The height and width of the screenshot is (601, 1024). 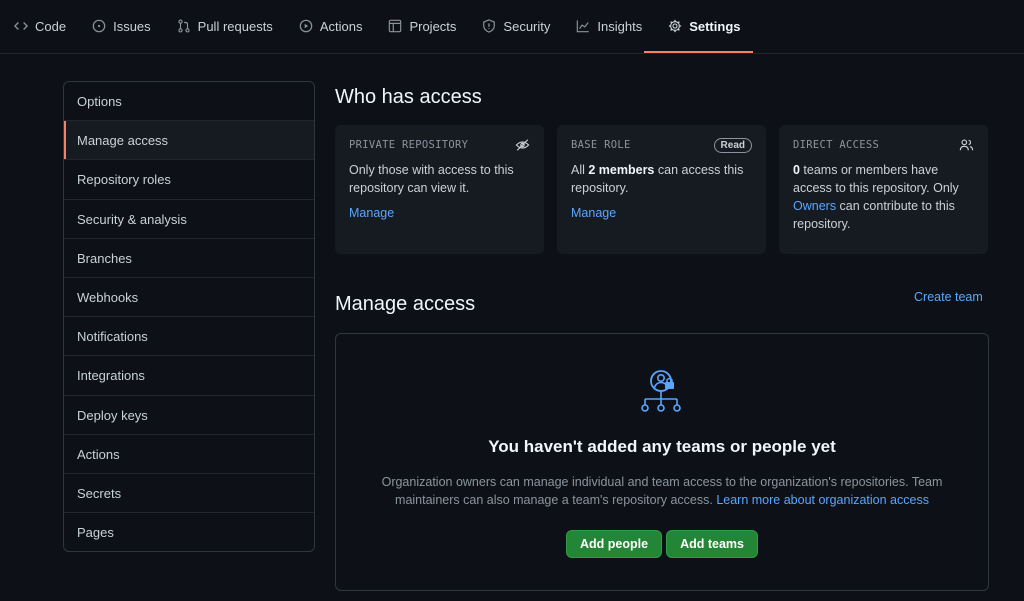 I want to click on shield-icon, so click(x=489, y=26).